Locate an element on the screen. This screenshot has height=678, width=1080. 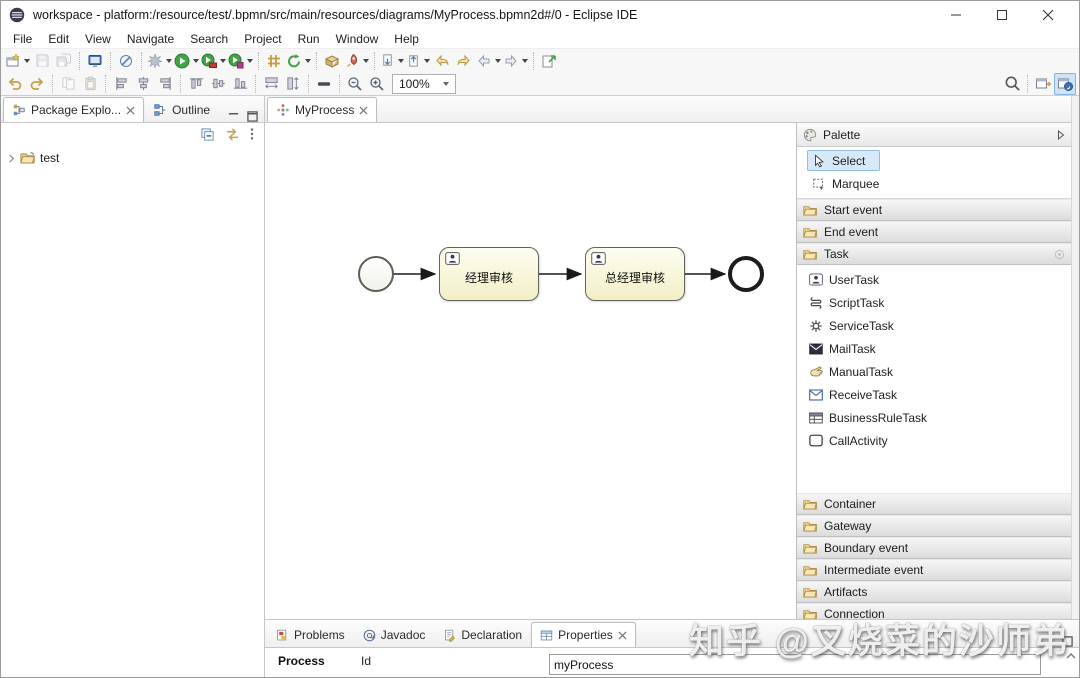
close-button is located at coordinates (1048, 15).